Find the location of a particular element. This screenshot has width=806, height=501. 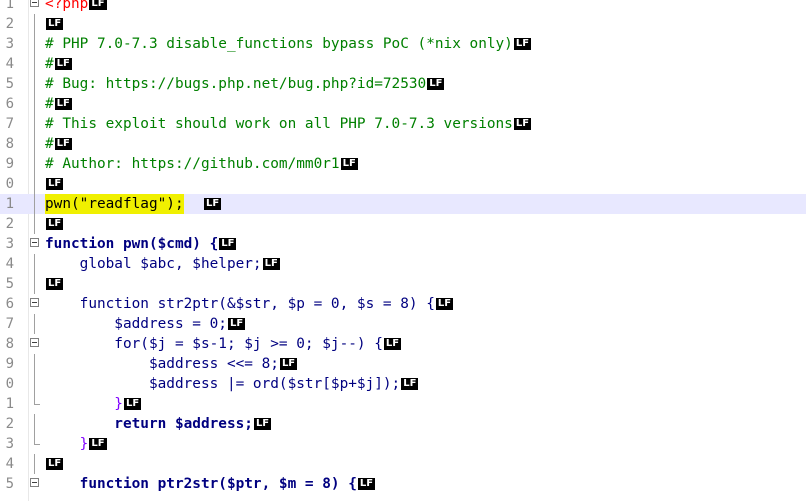

code-line: 0 $address |= ord($str[$p+$j]); LF is located at coordinates (403, 384).